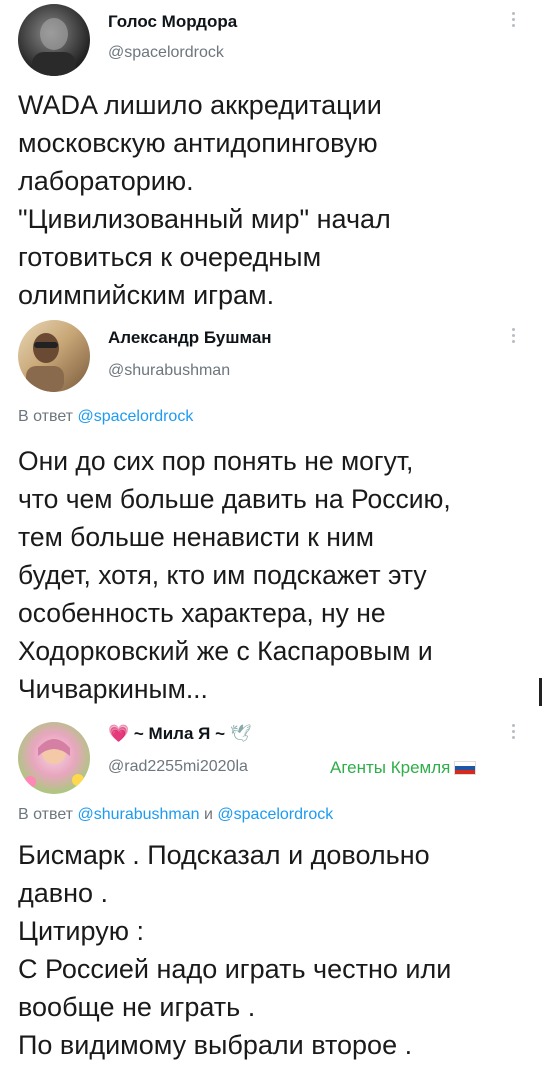 This screenshot has width=544, height=1080. Describe the element at coordinates (169, 371) in the screenshot. I see `author-handle: @shurabushman` at that location.